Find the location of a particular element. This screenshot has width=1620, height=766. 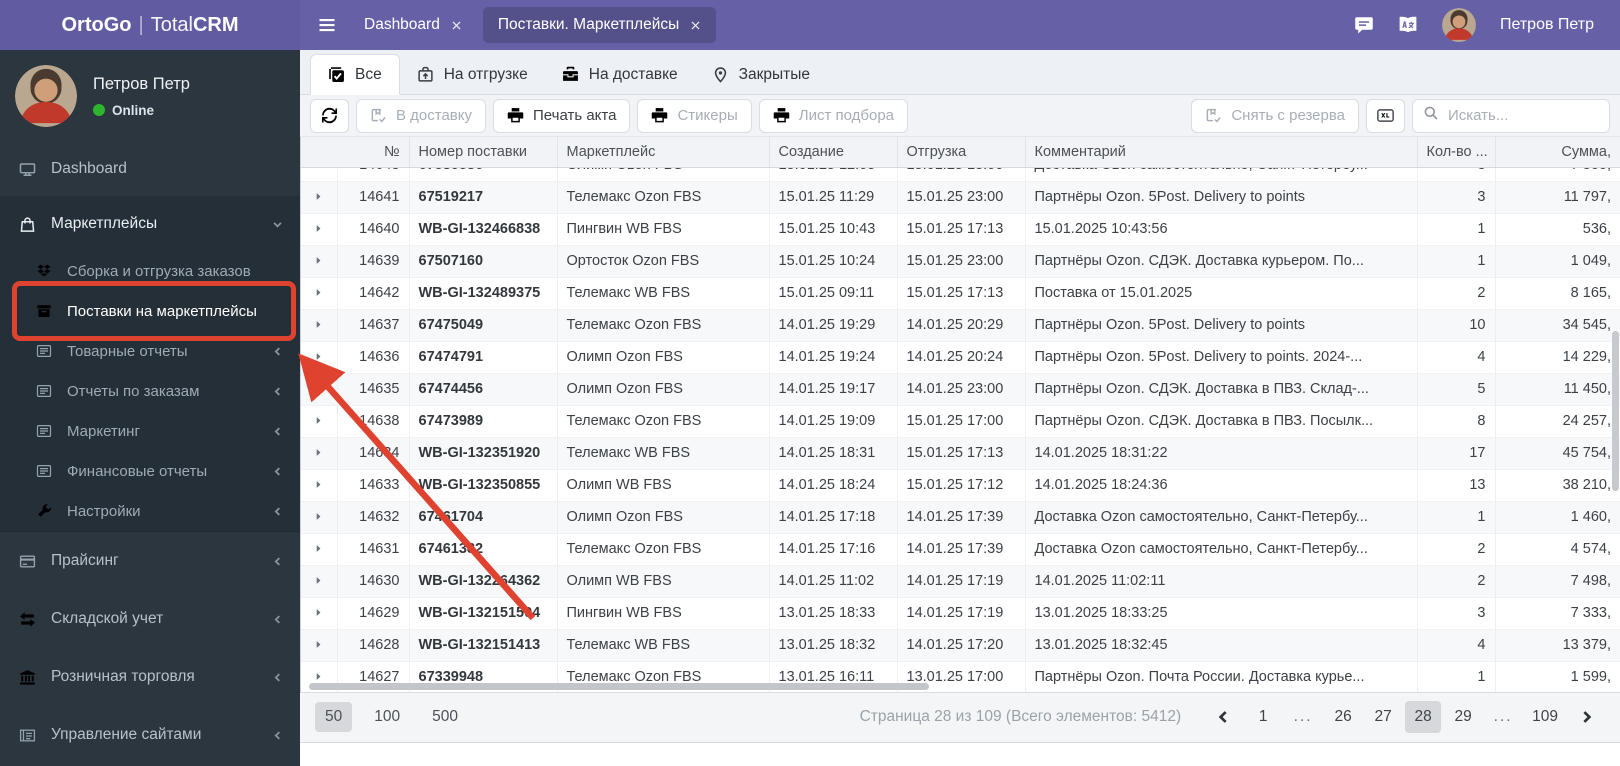

sidebar-item-розничная-торговля: Розничная торговля is located at coordinates (150, 677).